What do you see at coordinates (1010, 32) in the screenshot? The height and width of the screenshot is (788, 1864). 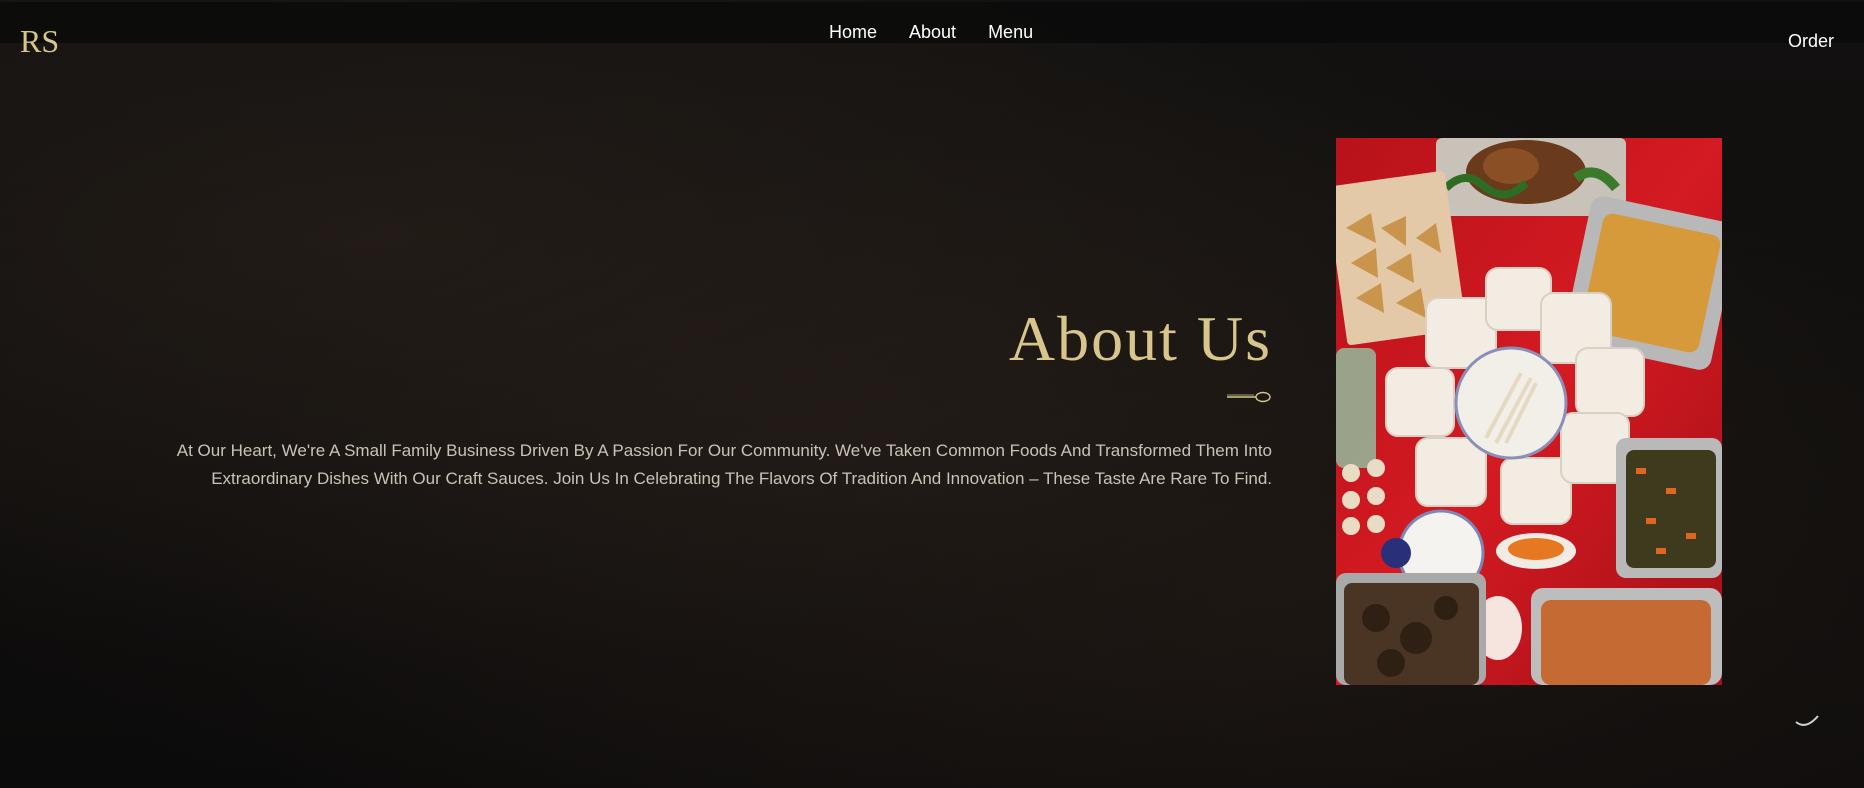 I see `nav-menu-link: Menu` at bounding box center [1010, 32].